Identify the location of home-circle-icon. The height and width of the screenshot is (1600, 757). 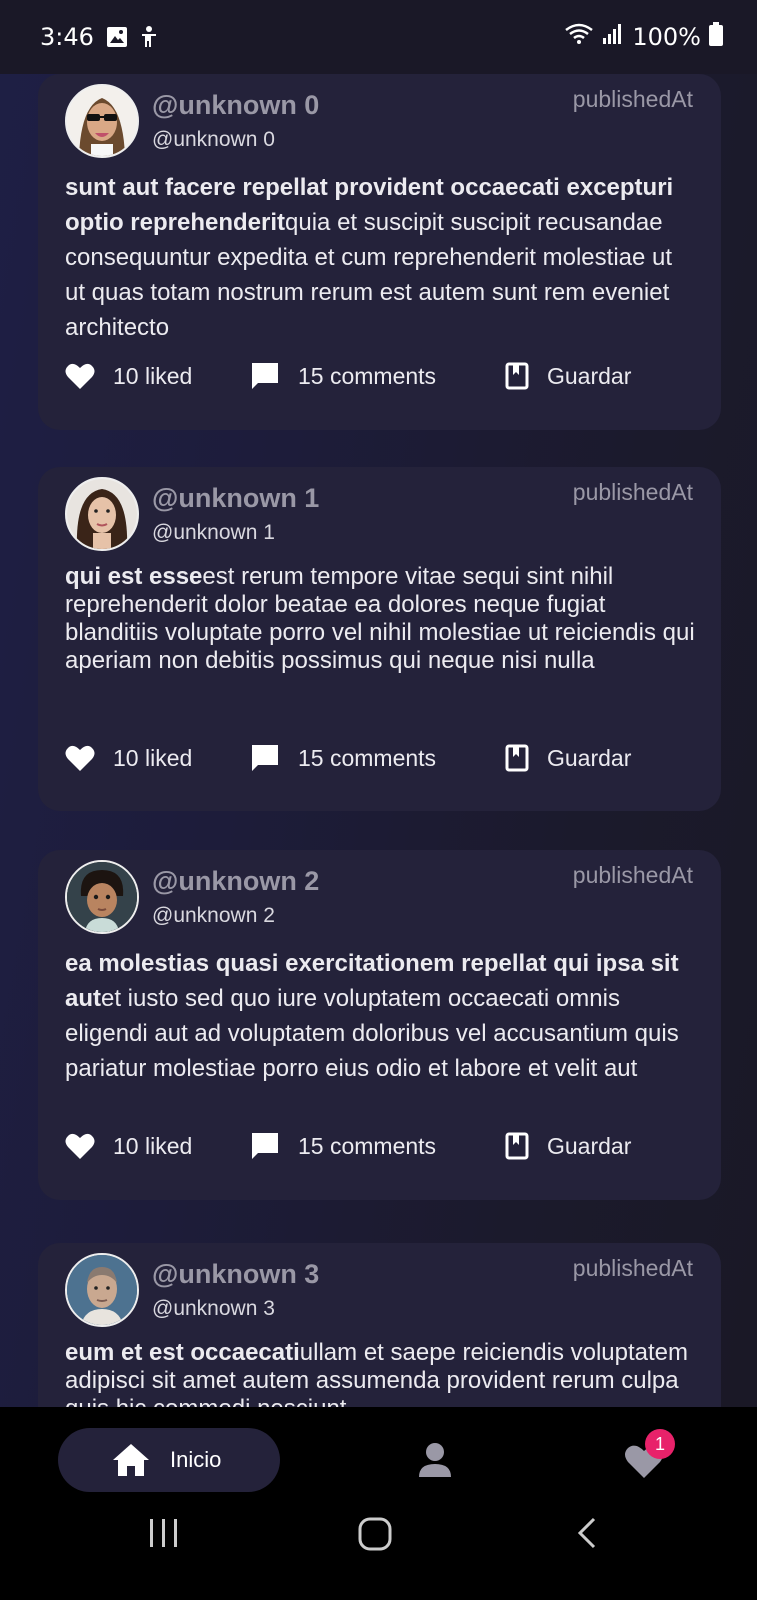
(375, 1534).